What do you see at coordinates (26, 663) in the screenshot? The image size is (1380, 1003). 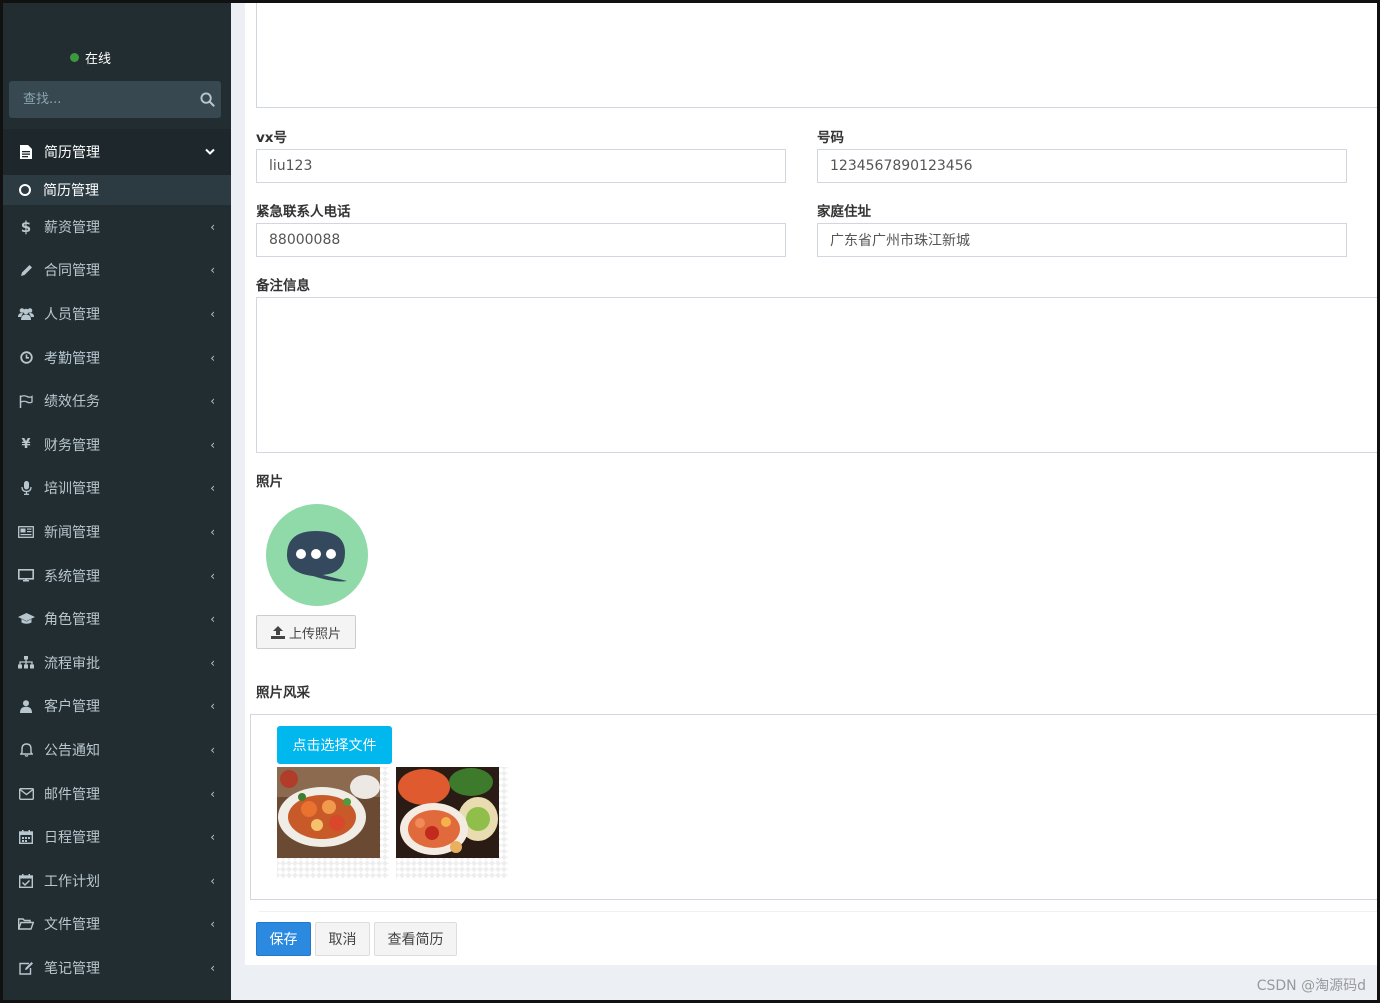 I see `sitemap-icon` at bounding box center [26, 663].